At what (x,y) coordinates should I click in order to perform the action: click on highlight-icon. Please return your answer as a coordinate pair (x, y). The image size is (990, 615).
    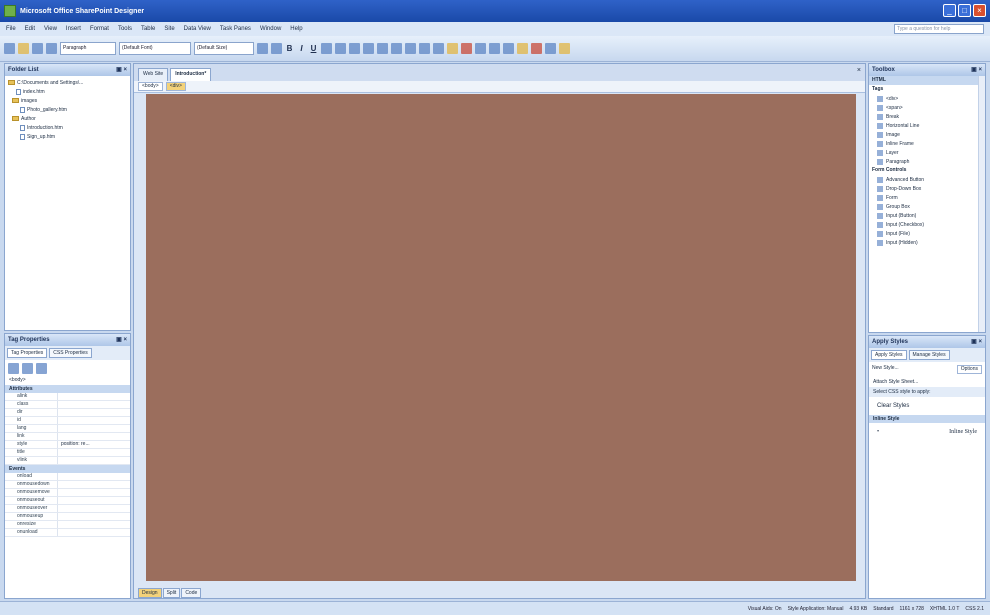
    Looking at the image, I should click on (452, 48).